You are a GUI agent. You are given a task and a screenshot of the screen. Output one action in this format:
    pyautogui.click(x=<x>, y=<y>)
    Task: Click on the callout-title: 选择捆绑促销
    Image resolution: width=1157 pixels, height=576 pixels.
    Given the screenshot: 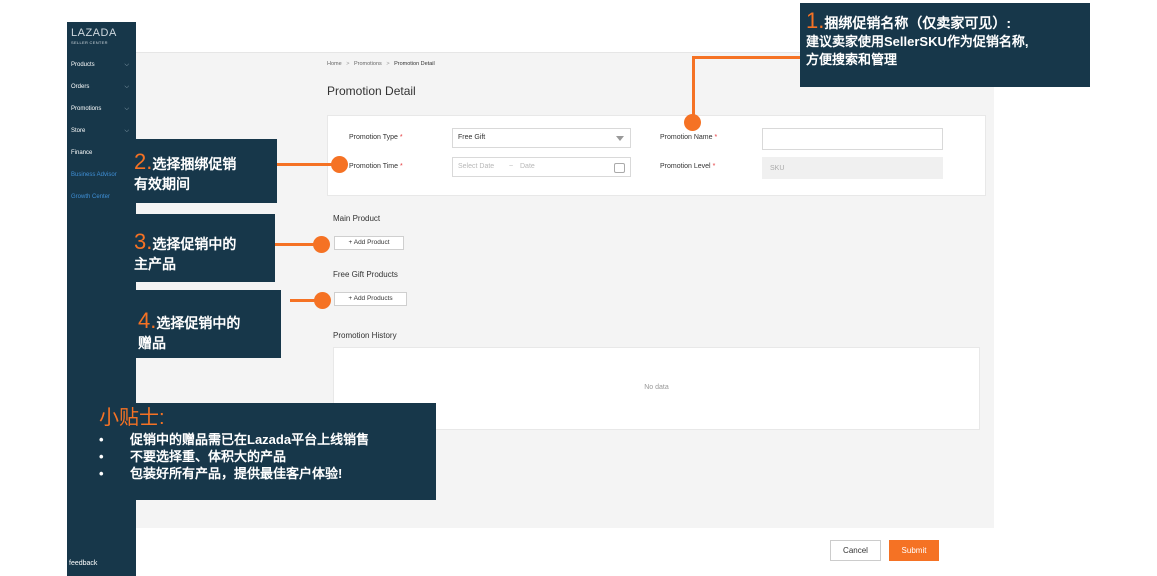 What is the action you would take?
    pyautogui.click(x=194, y=164)
    